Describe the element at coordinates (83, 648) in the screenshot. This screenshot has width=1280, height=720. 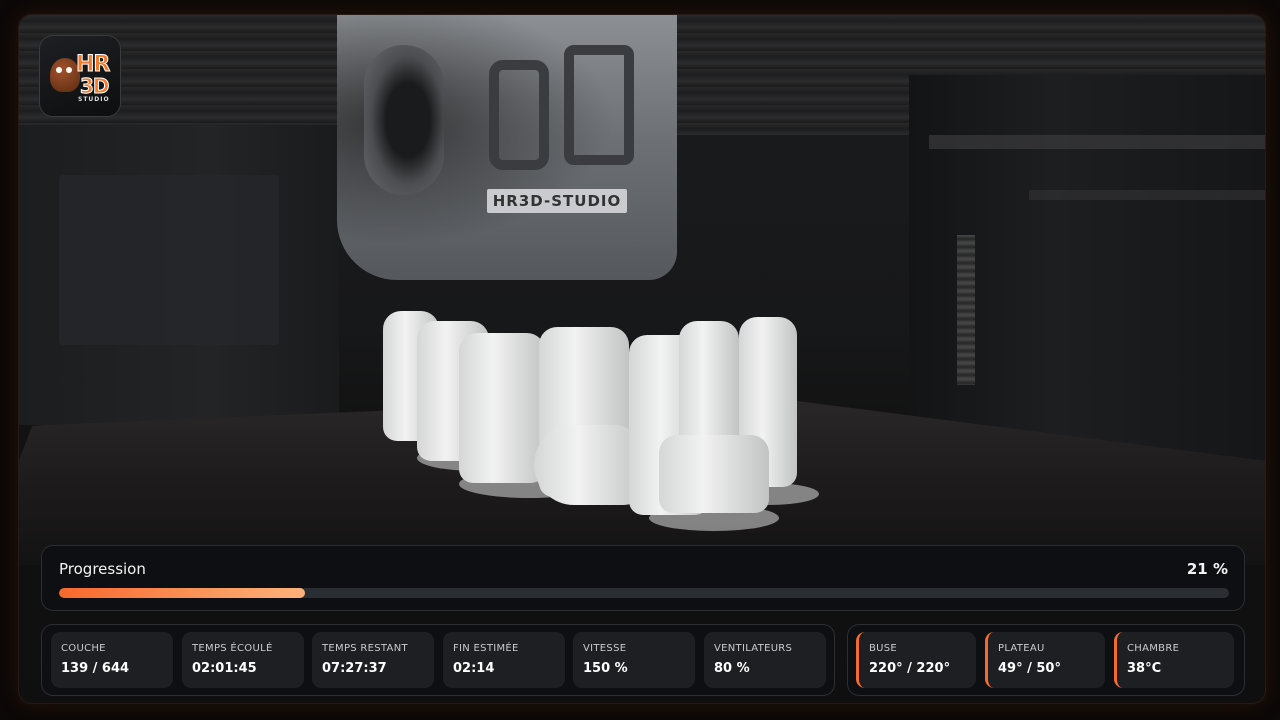
I see `stat-label: Couche` at that location.